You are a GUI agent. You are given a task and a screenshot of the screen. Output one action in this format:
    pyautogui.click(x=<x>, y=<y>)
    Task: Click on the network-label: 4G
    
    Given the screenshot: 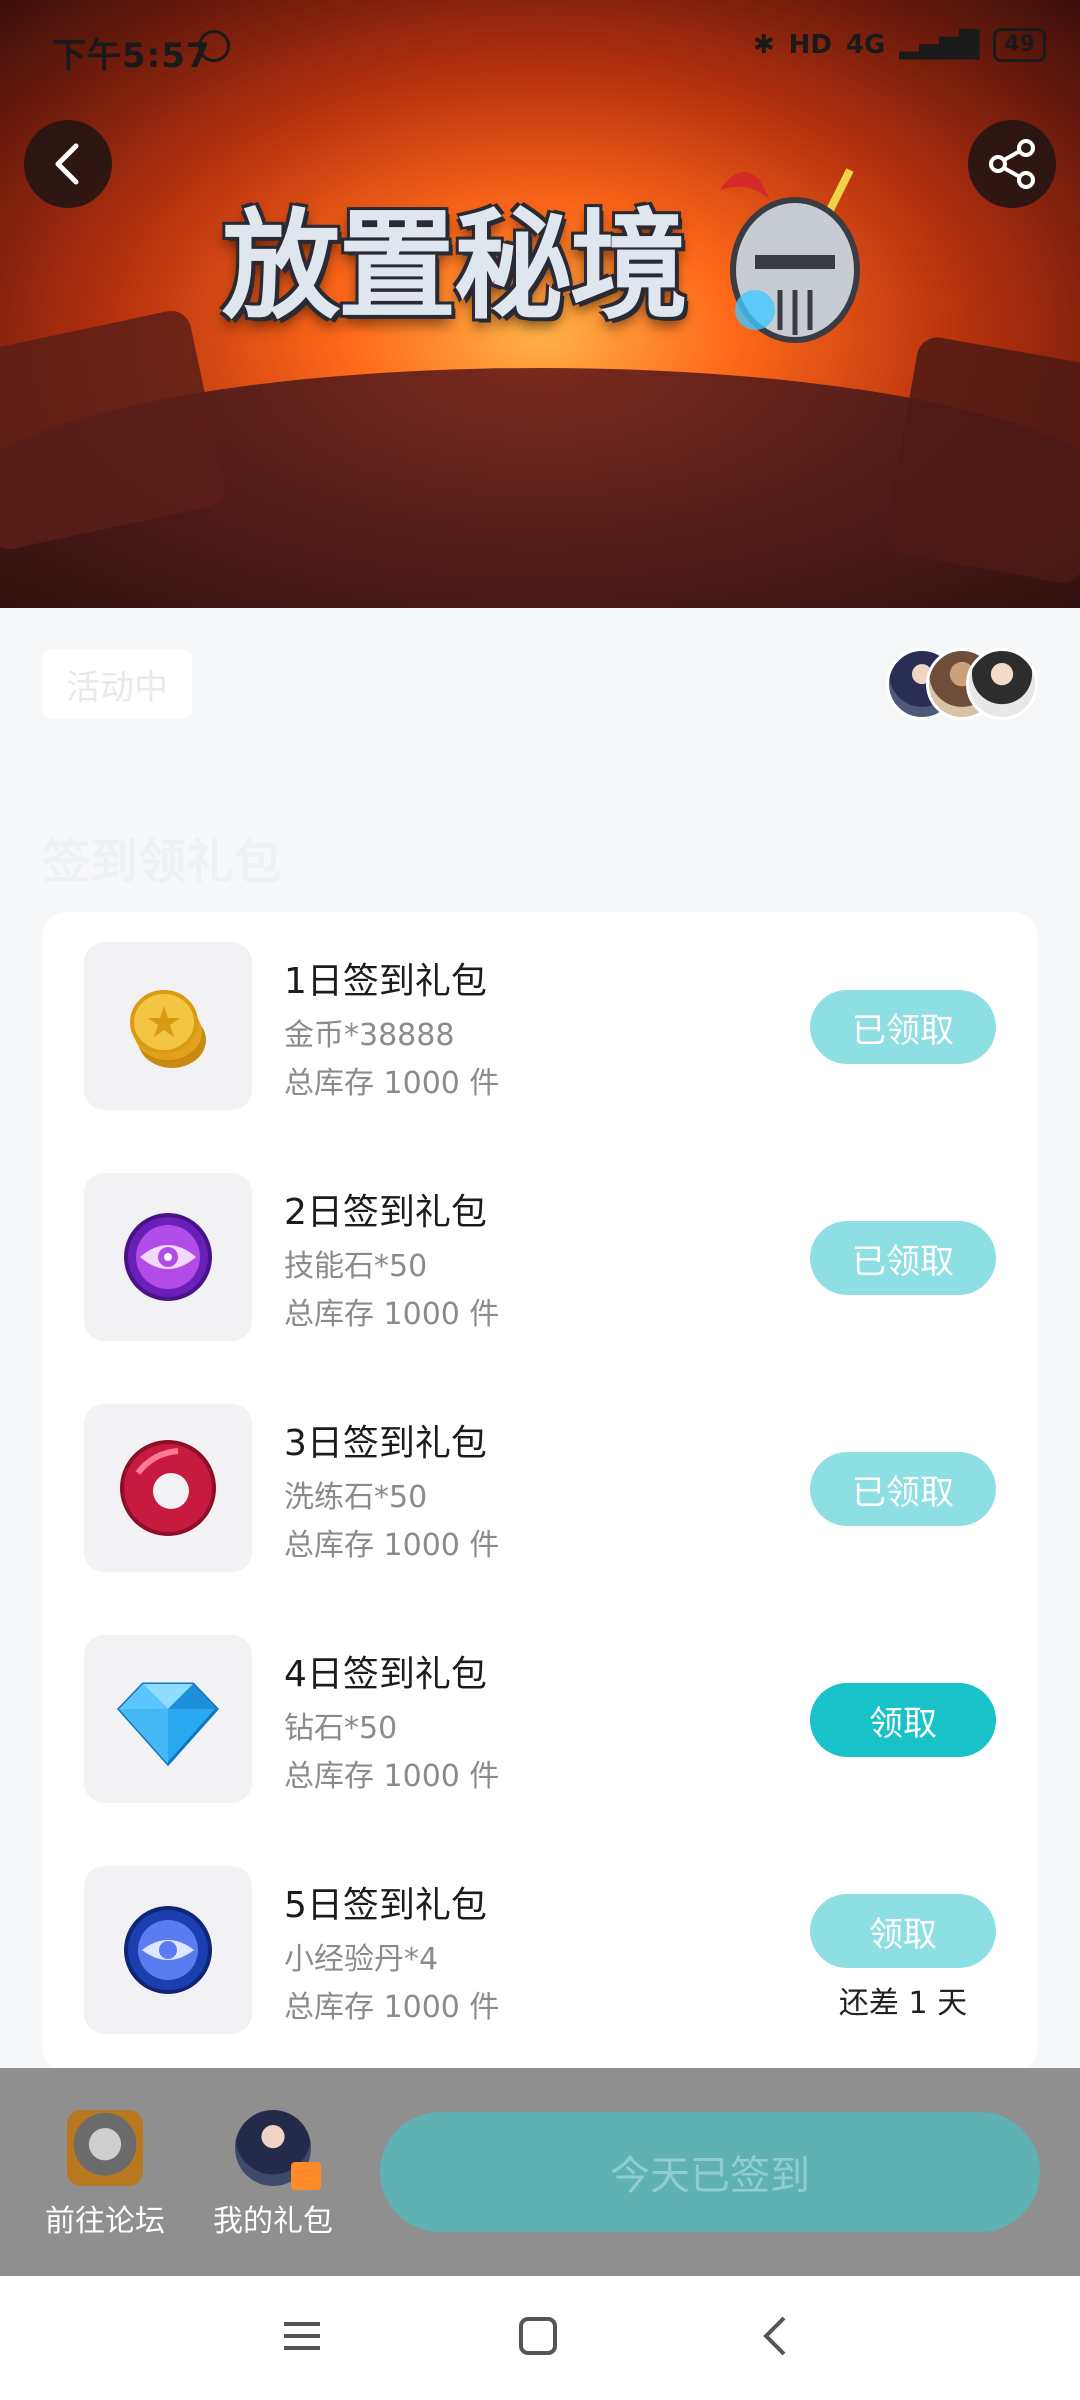 What is the action you would take?
    pyautogui.click(x=865, y=45)
    